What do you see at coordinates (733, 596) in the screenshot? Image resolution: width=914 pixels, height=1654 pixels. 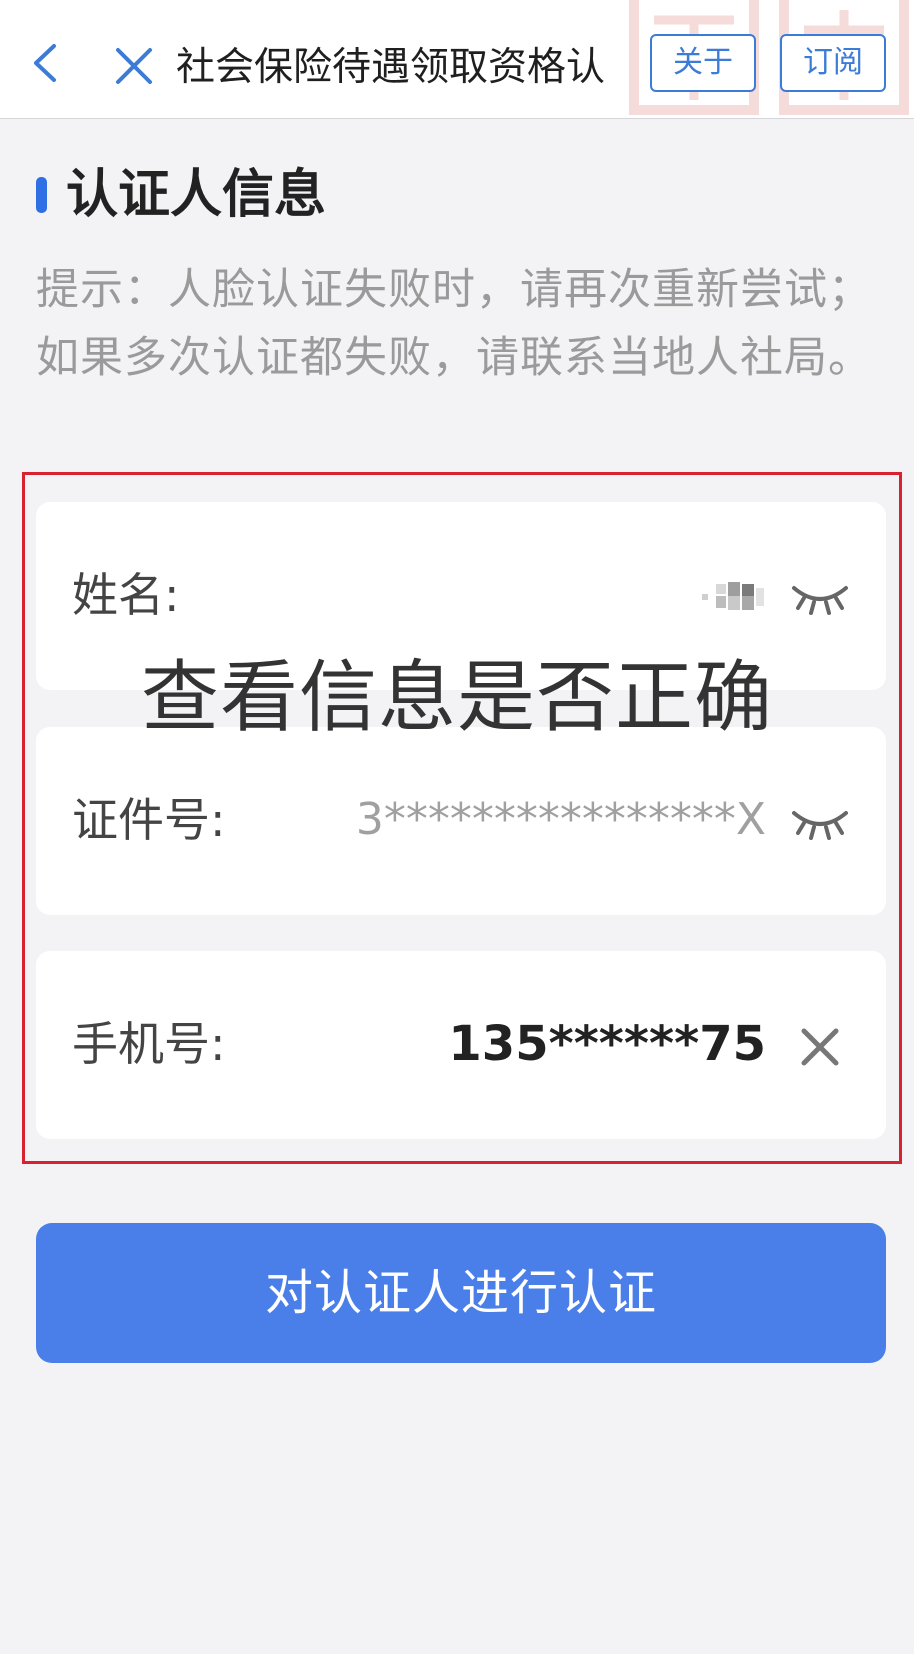 I see `blurred-name-value` at bounding box center [733, 596].